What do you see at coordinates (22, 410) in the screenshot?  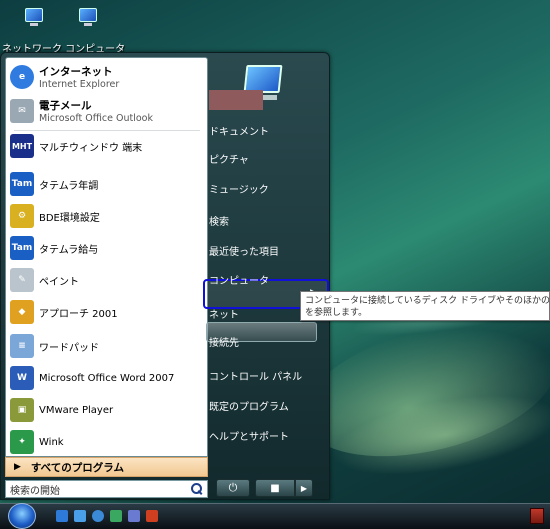 I see `vmware-icon: ▣` at bounding box center [22, 410].